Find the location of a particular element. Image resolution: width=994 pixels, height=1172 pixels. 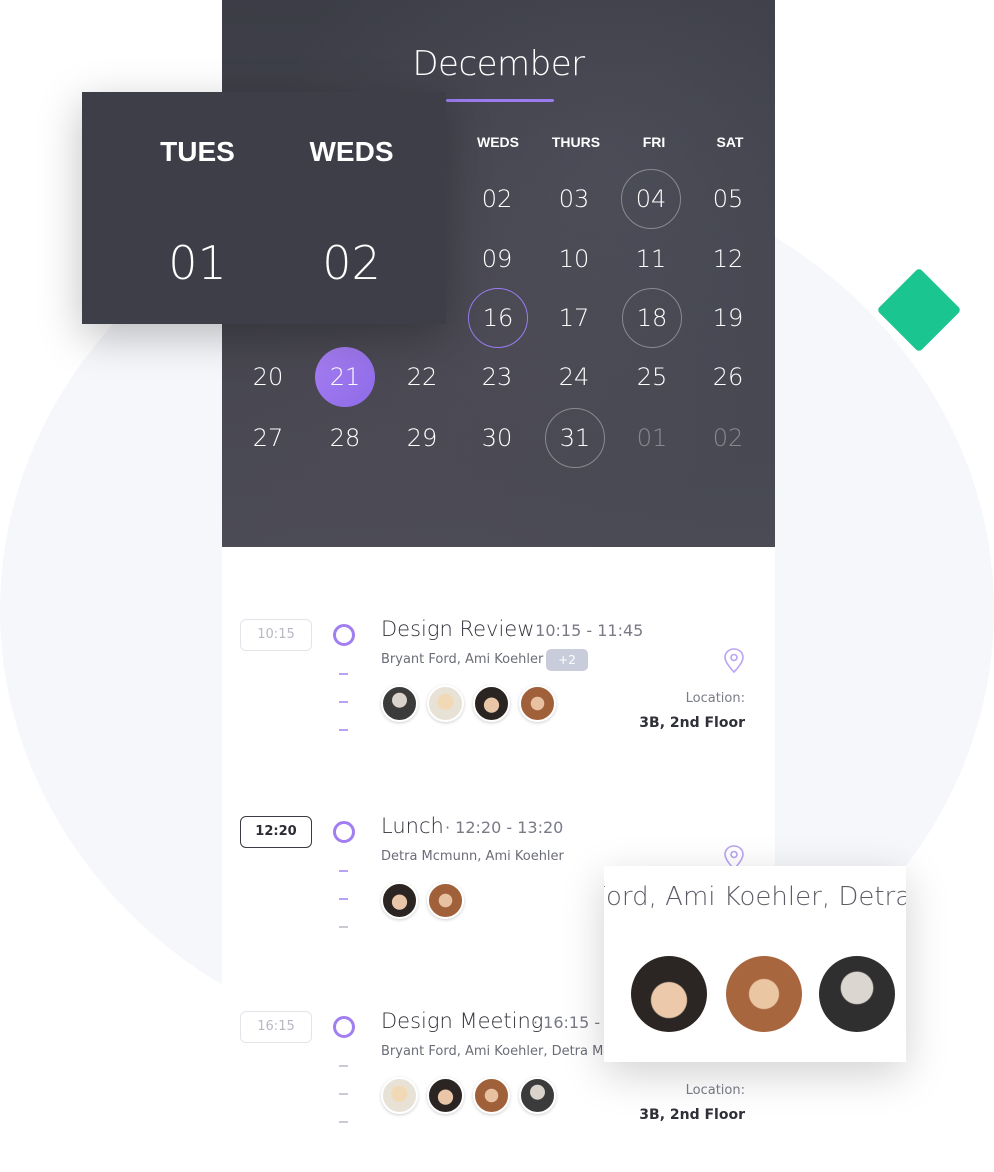

calendar-day: 03 is located at coordinates (574, 199).